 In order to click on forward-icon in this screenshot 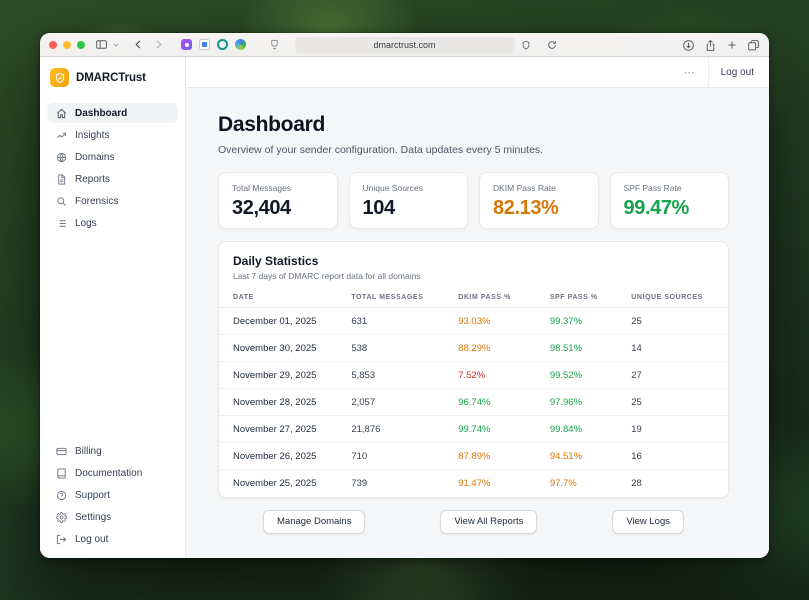, I will do `click(158, 44)`.